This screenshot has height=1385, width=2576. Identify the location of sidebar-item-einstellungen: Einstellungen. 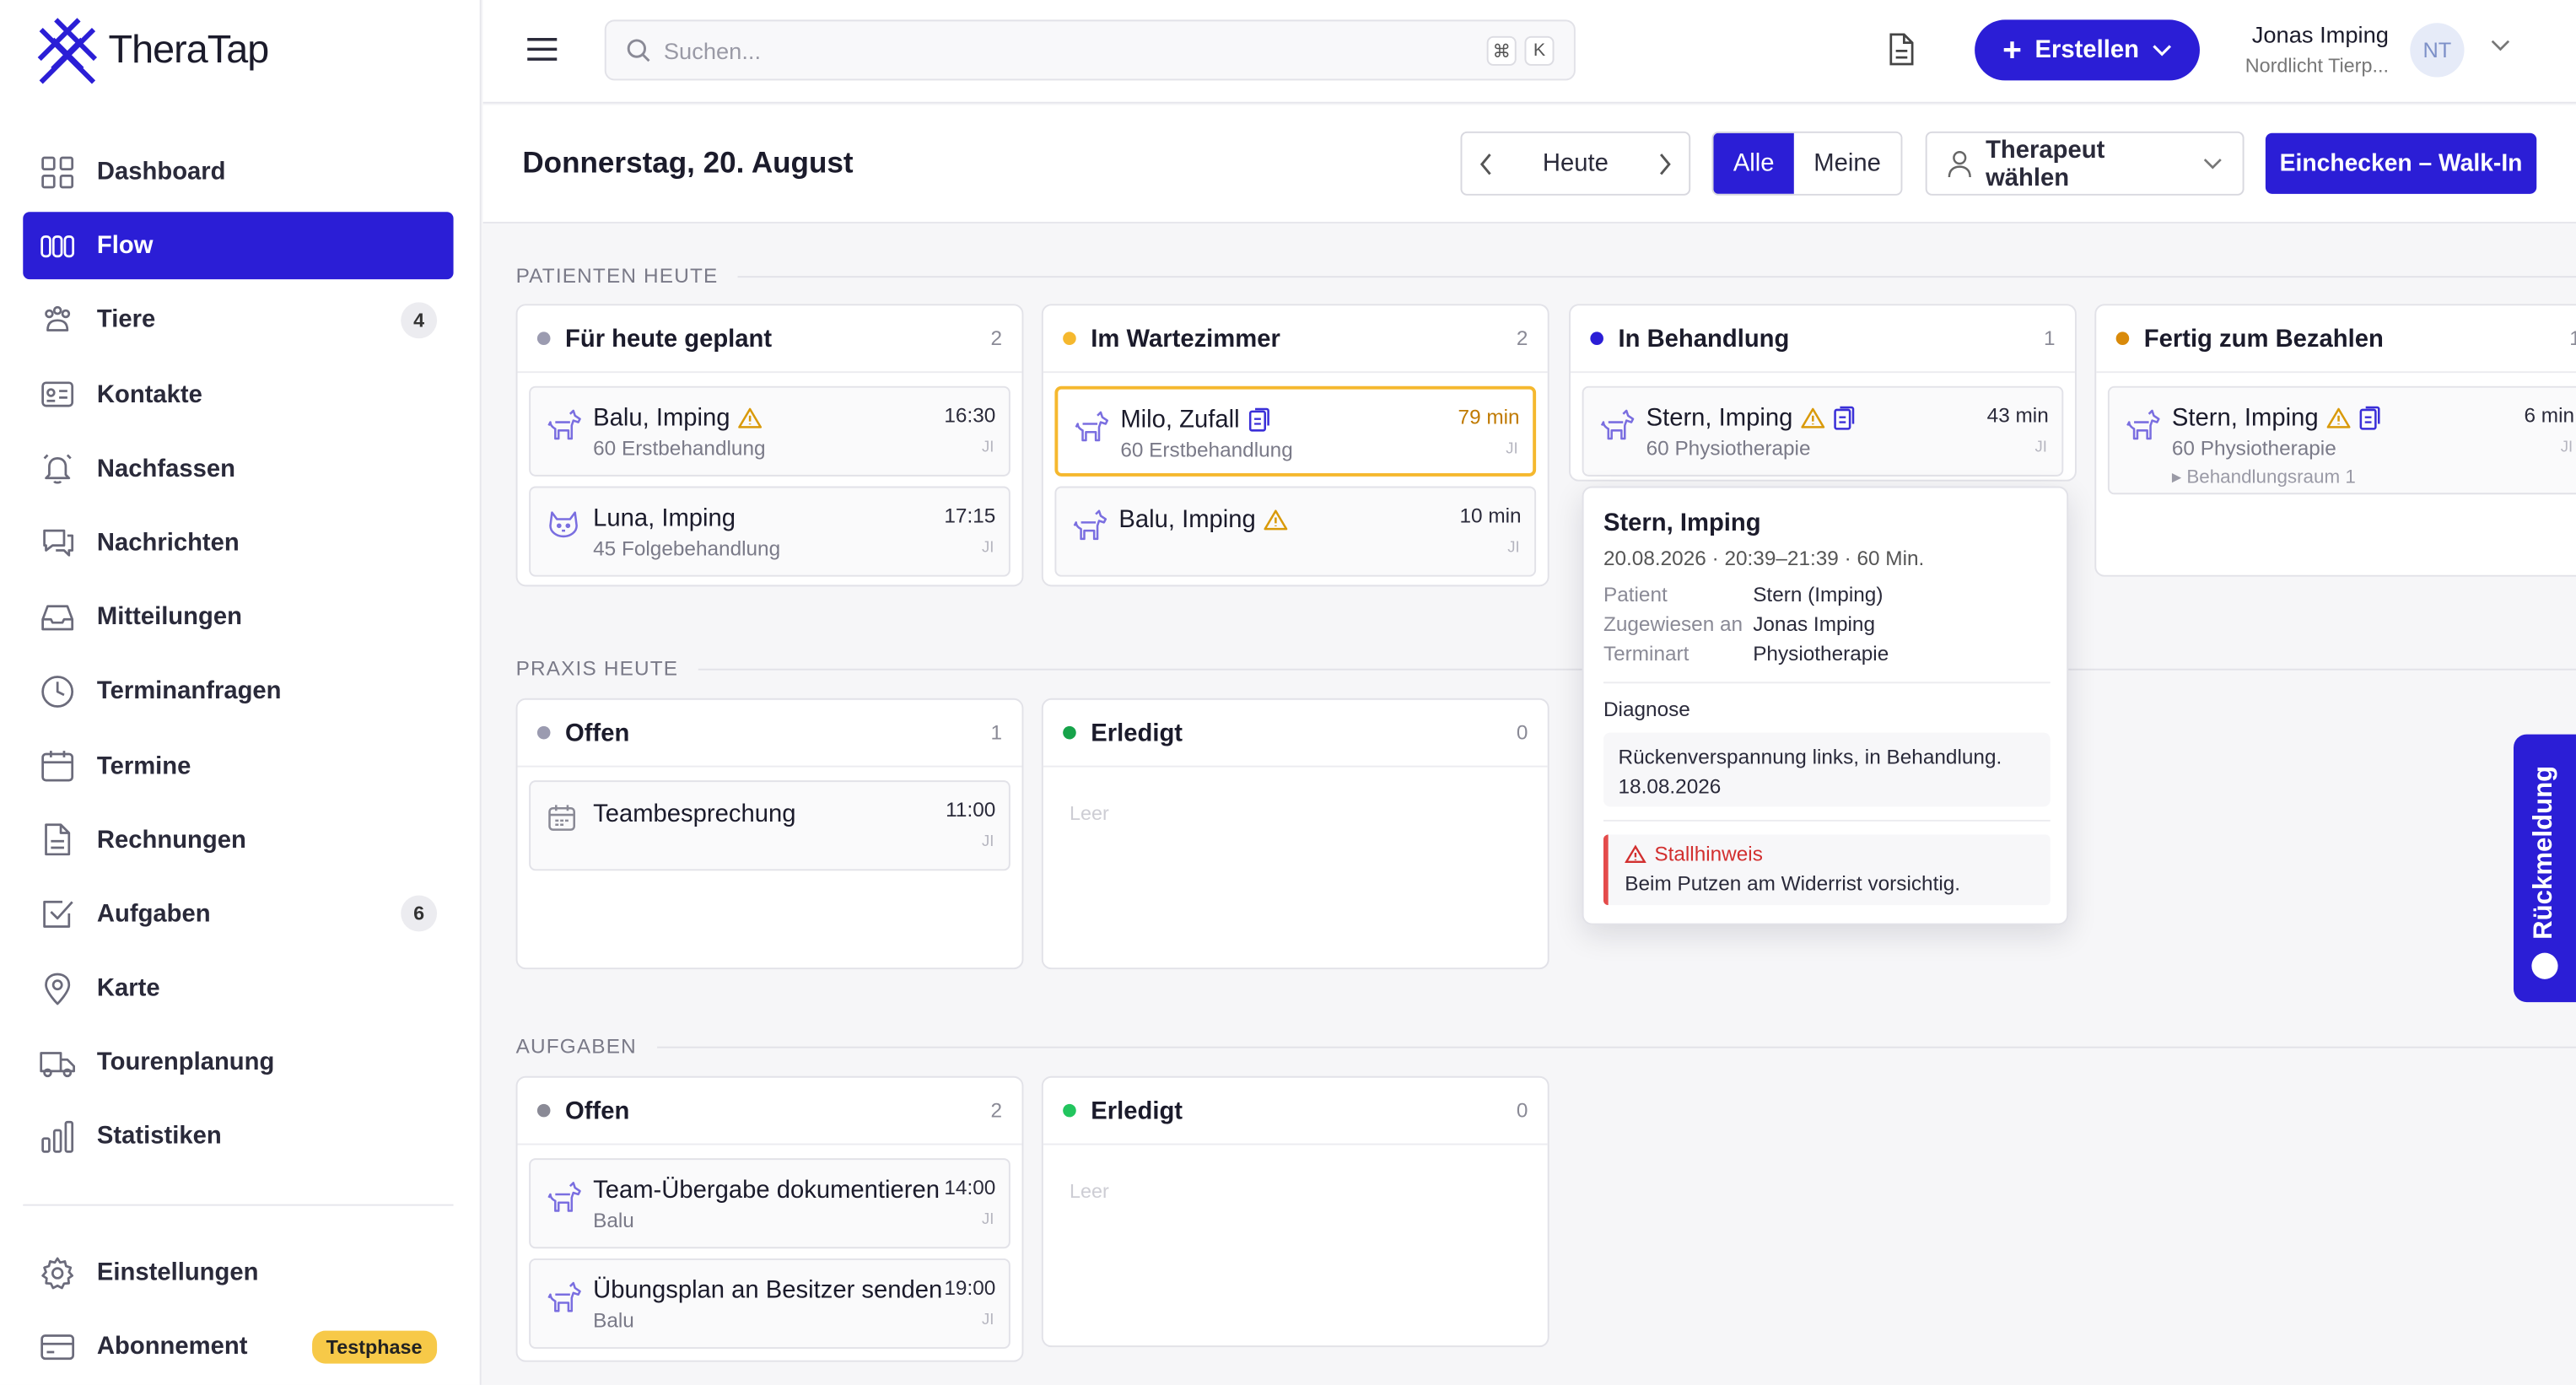
(238, 1273).